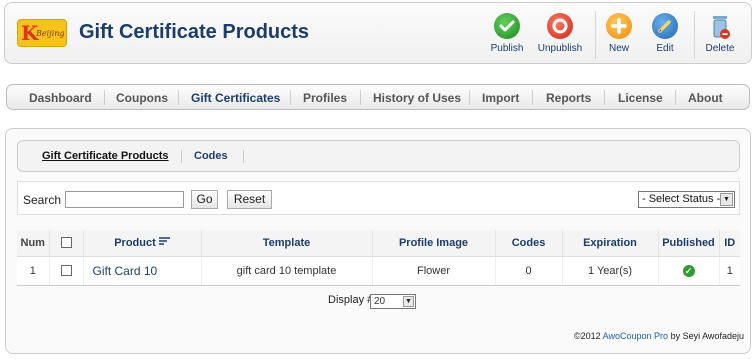 This screenshot has height=359, width=756. Describe the element at coordinates (507, 48) in the screenshot. I see `publish-label: Publish` at that location.